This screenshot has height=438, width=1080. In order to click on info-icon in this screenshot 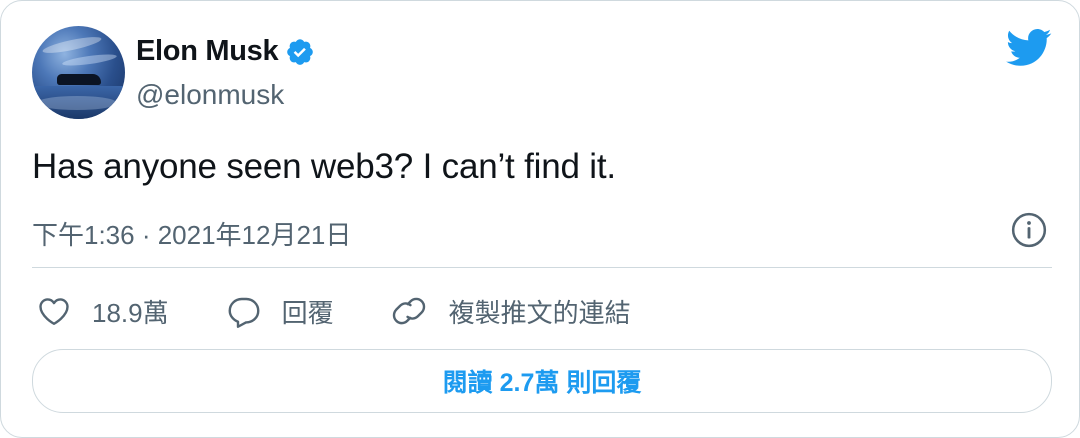, I will do `click(1029, 230)`.